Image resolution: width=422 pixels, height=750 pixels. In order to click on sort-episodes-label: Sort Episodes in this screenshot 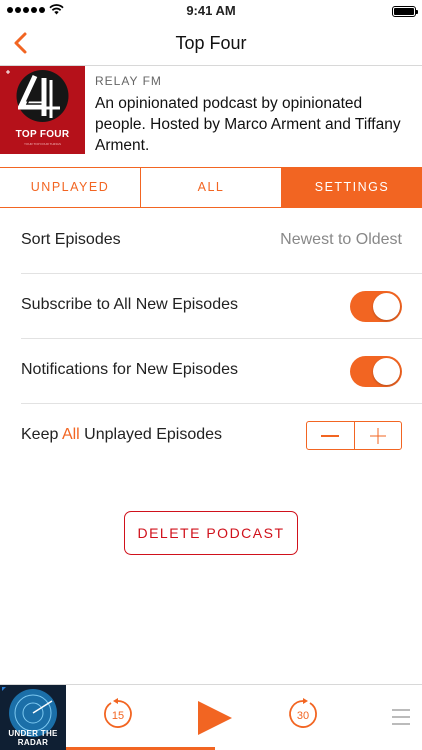, I will do `click(71, 239)`.